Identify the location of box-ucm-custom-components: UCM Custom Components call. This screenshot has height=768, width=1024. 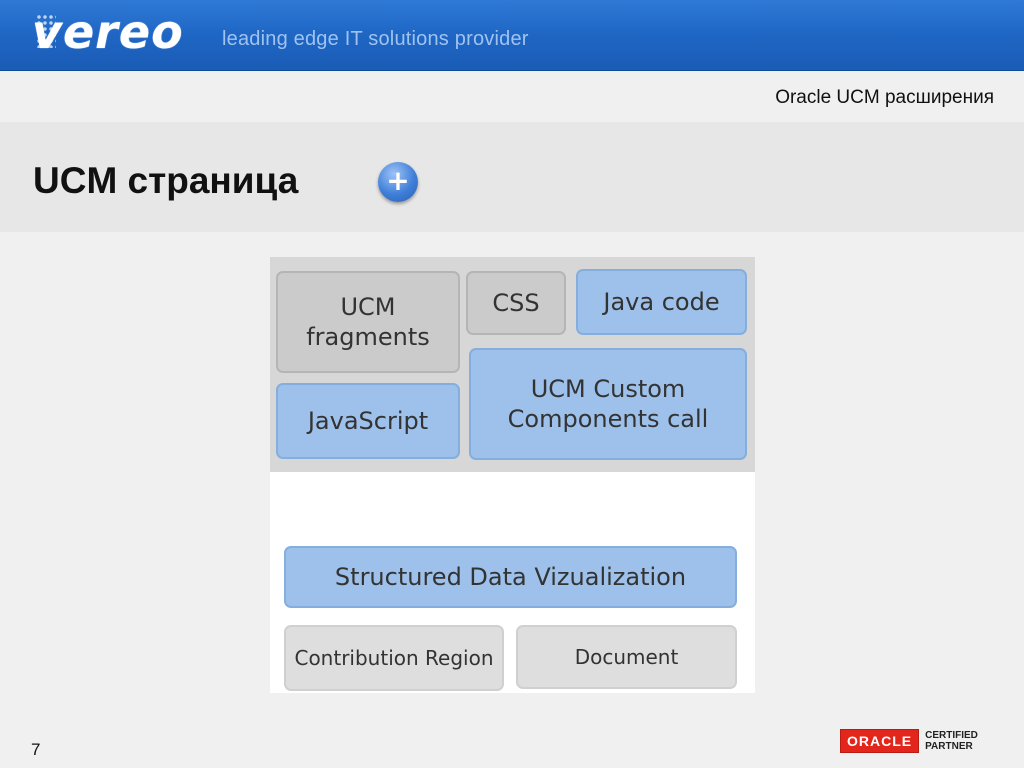
(608, 404).